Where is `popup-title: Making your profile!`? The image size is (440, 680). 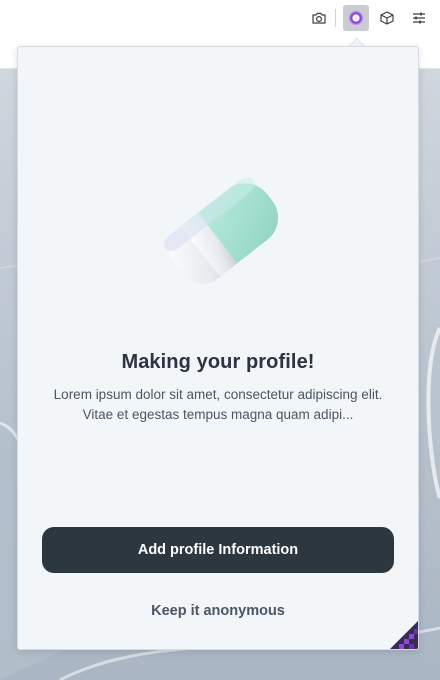 popup-title: Making your profile! is located at coordinates (218, 362).